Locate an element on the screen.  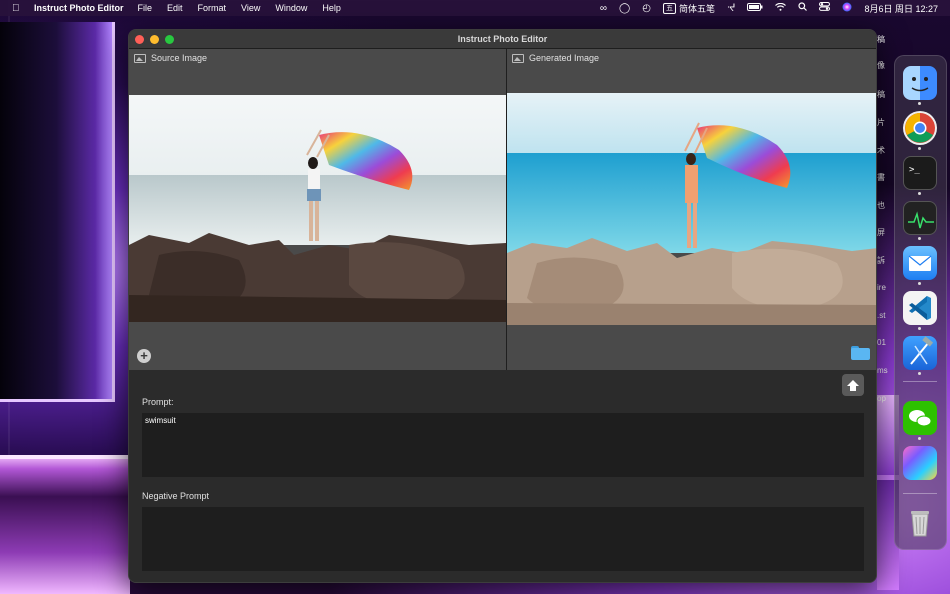
menu-view: View is located at coordinates (250, 8).